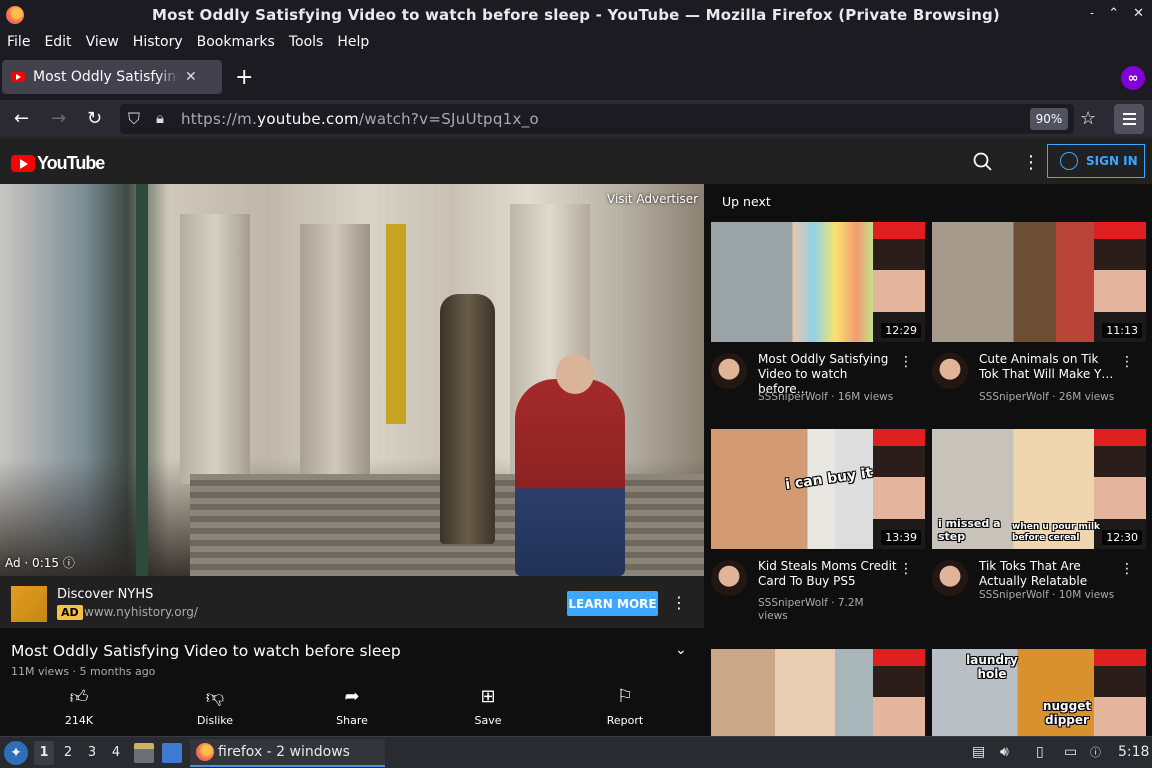 The height and width of the screenshot is (768, 1152). I want to click on search-icon, so click(983, 162).